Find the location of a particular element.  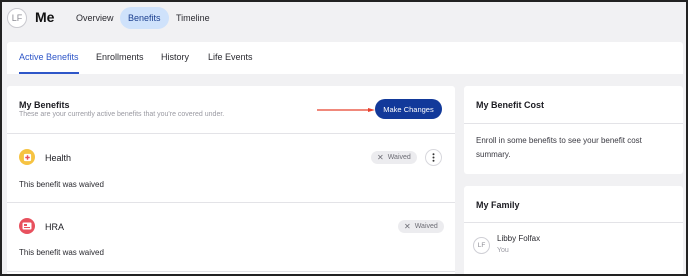

hra-icon is located at coordinates (27, 226).